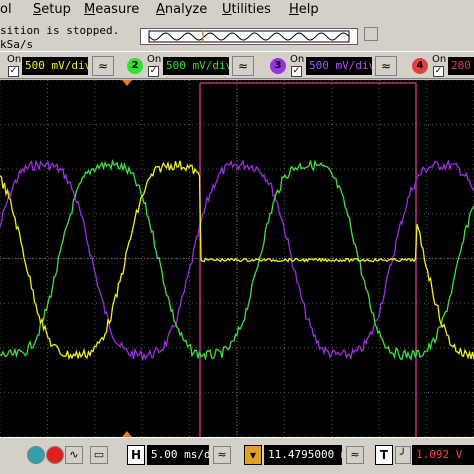 The height and width of the screenshot is (474, 474). I want to click on channel-2-group: 2 On ✓ 500 mV/div ≈, so click(192, 66).